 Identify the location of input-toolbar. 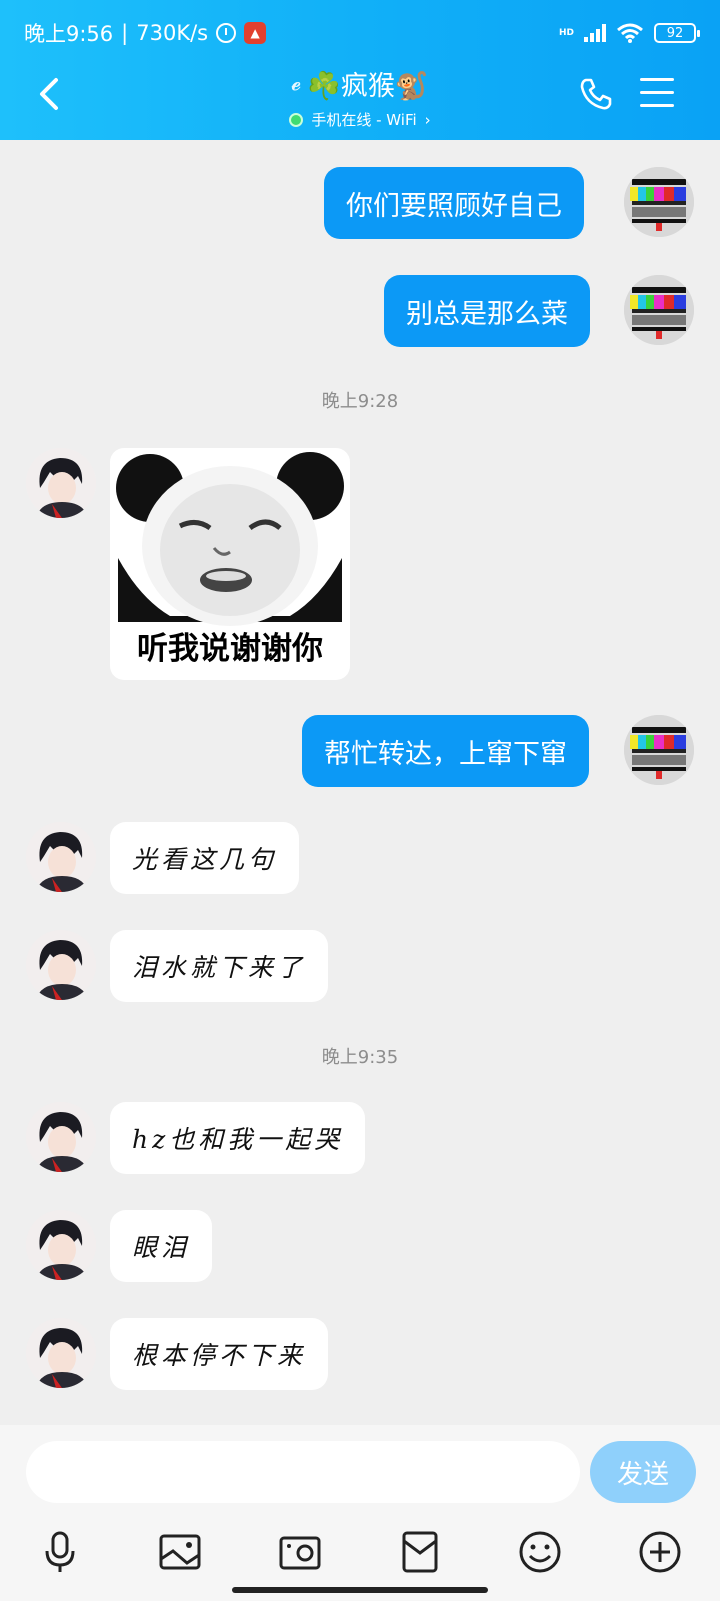
(360, 1552).